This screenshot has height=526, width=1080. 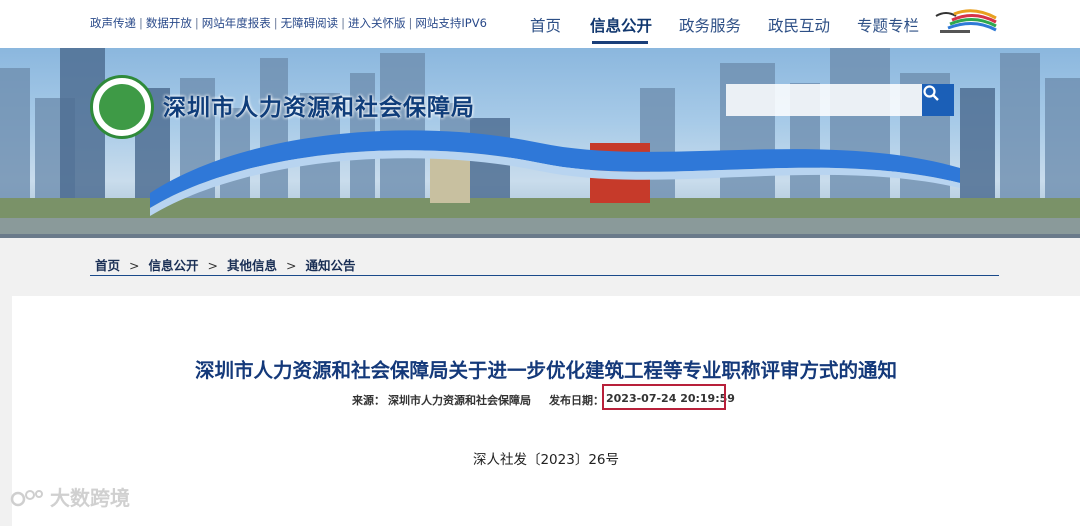 I want to click on breadcrumb-home: 首页, so click(x=107, y=265).